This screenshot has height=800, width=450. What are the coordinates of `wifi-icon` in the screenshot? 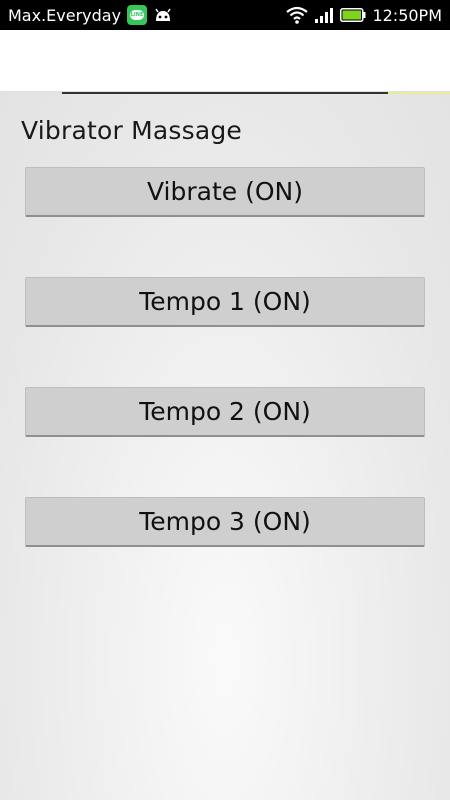 It's located at (297, 15).